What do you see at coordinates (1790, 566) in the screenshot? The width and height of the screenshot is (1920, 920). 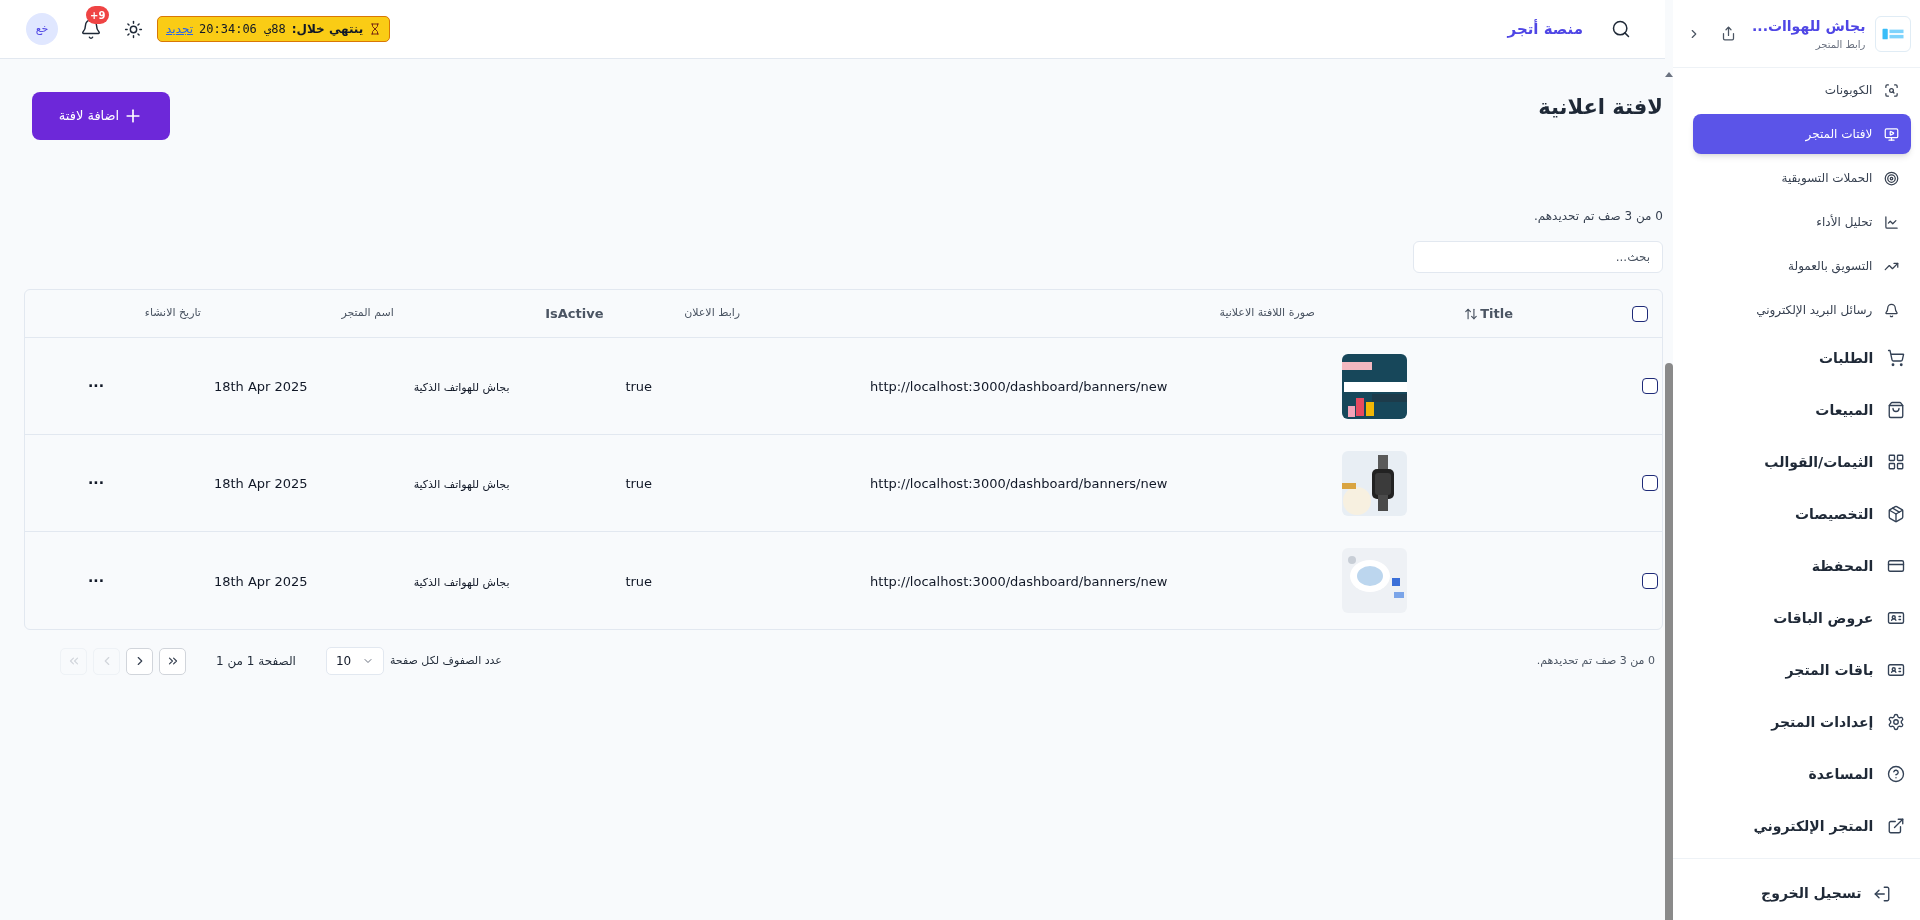 I see `nav-item: المحفظة` at bounding box center [1790, 566].